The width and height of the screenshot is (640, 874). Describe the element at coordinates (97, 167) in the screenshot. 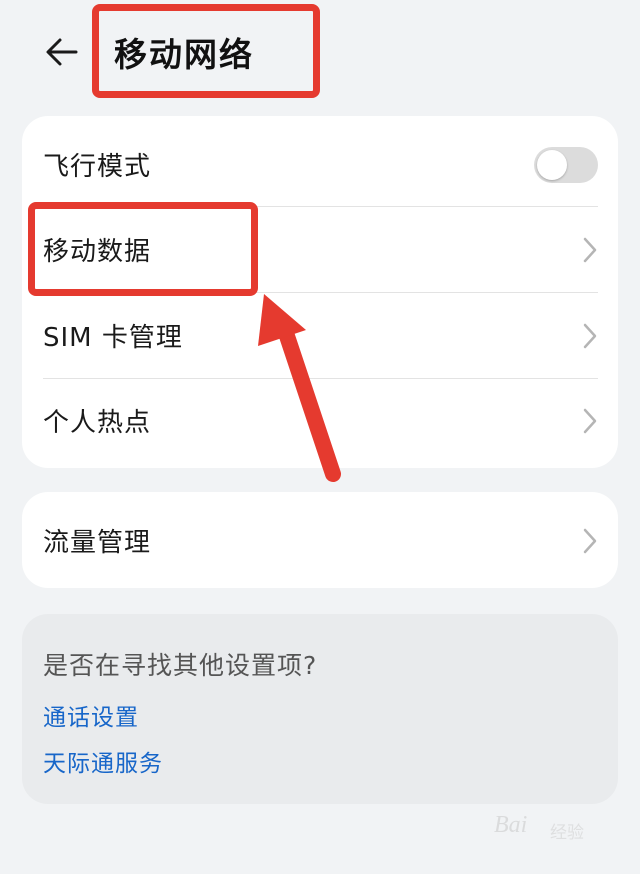

I see `airplane-mode-label: 飞行模式` at that location.